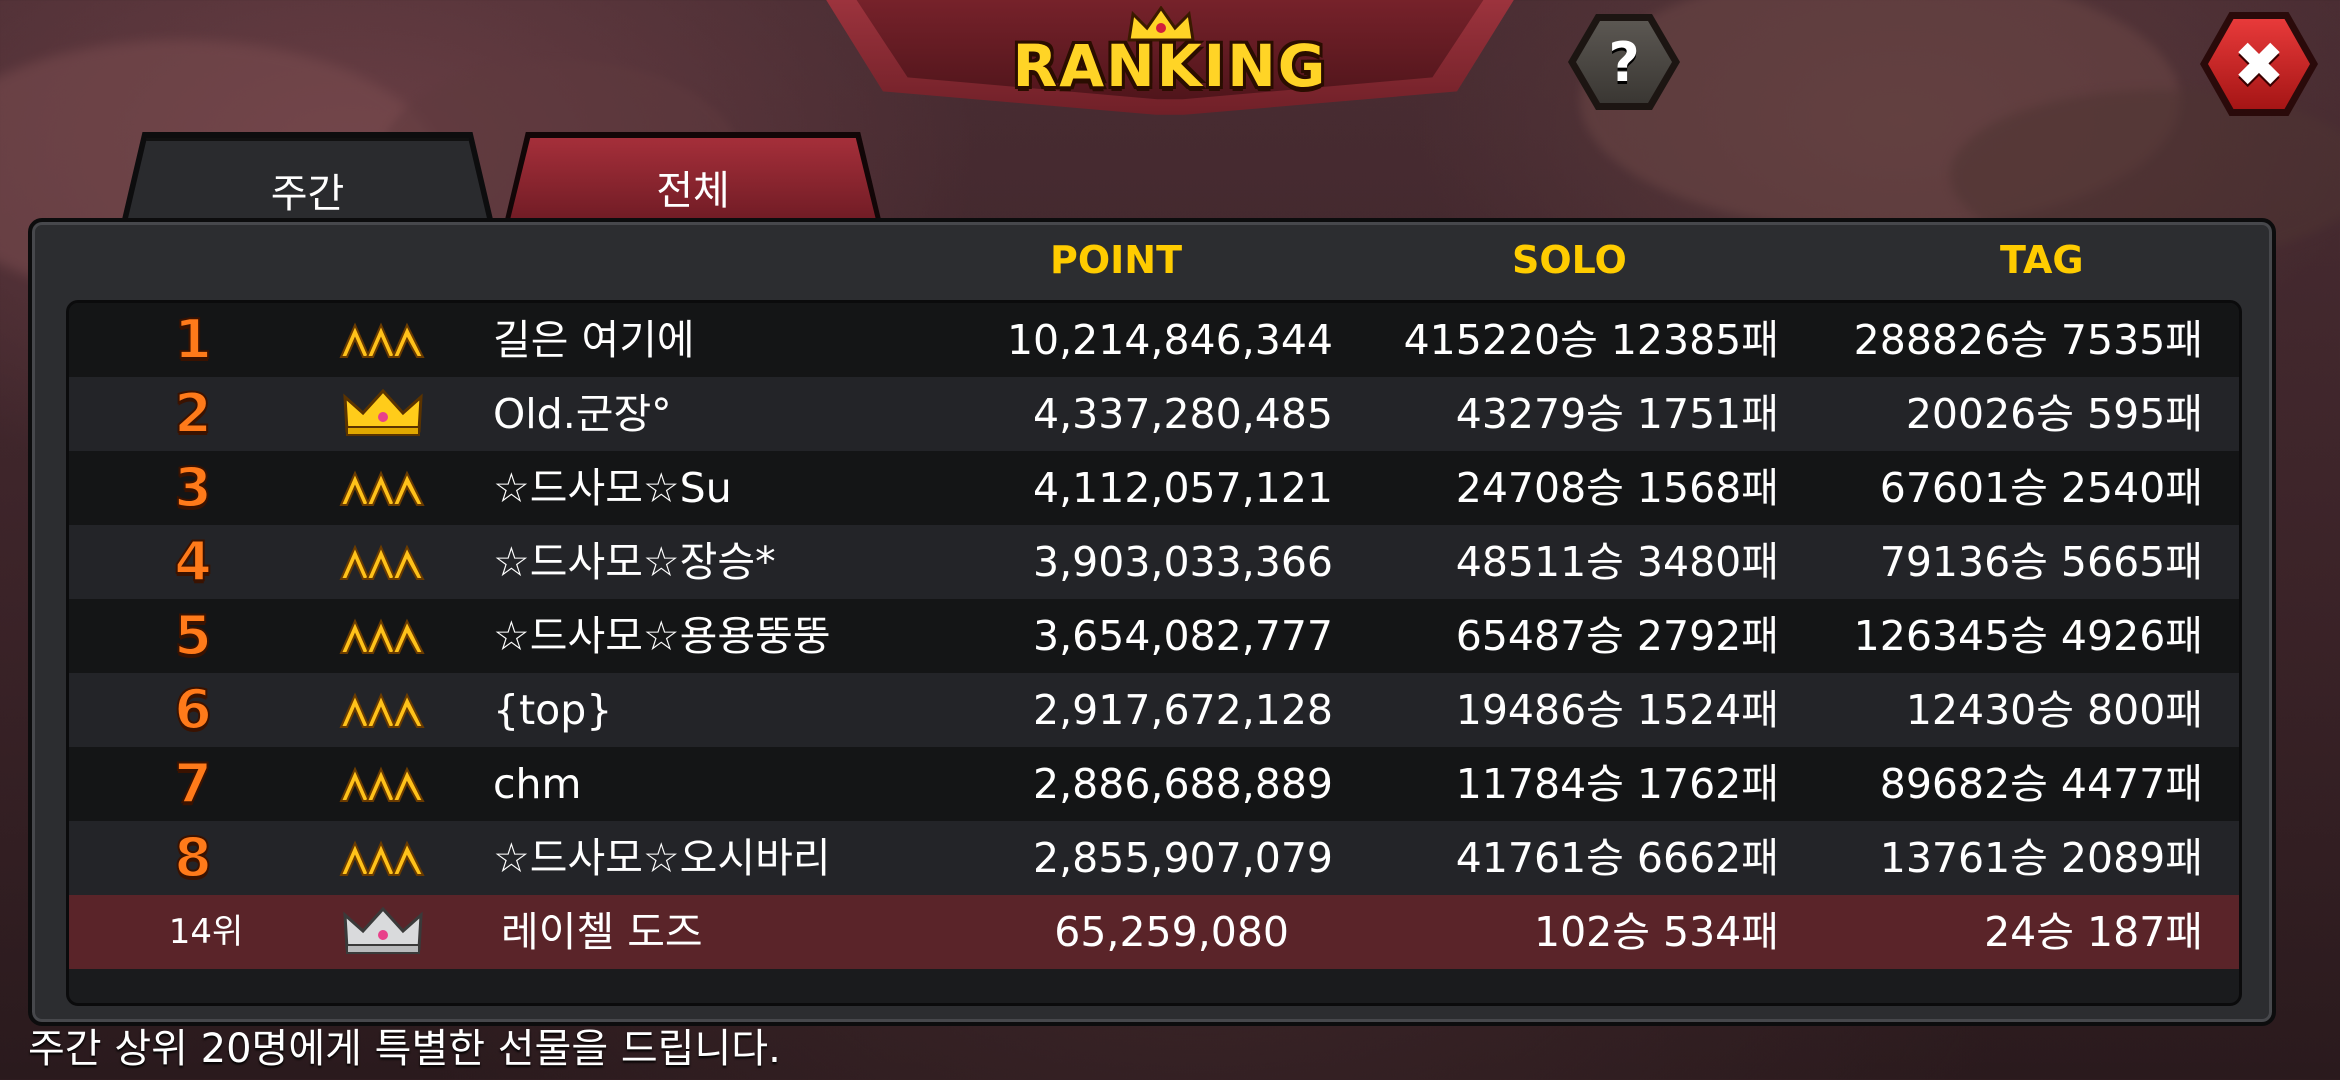 Image resolution: width=2340 pixels, height=1080 pixels. I want to click on player-solo: 65487승 2792패, so click(1617, 636).